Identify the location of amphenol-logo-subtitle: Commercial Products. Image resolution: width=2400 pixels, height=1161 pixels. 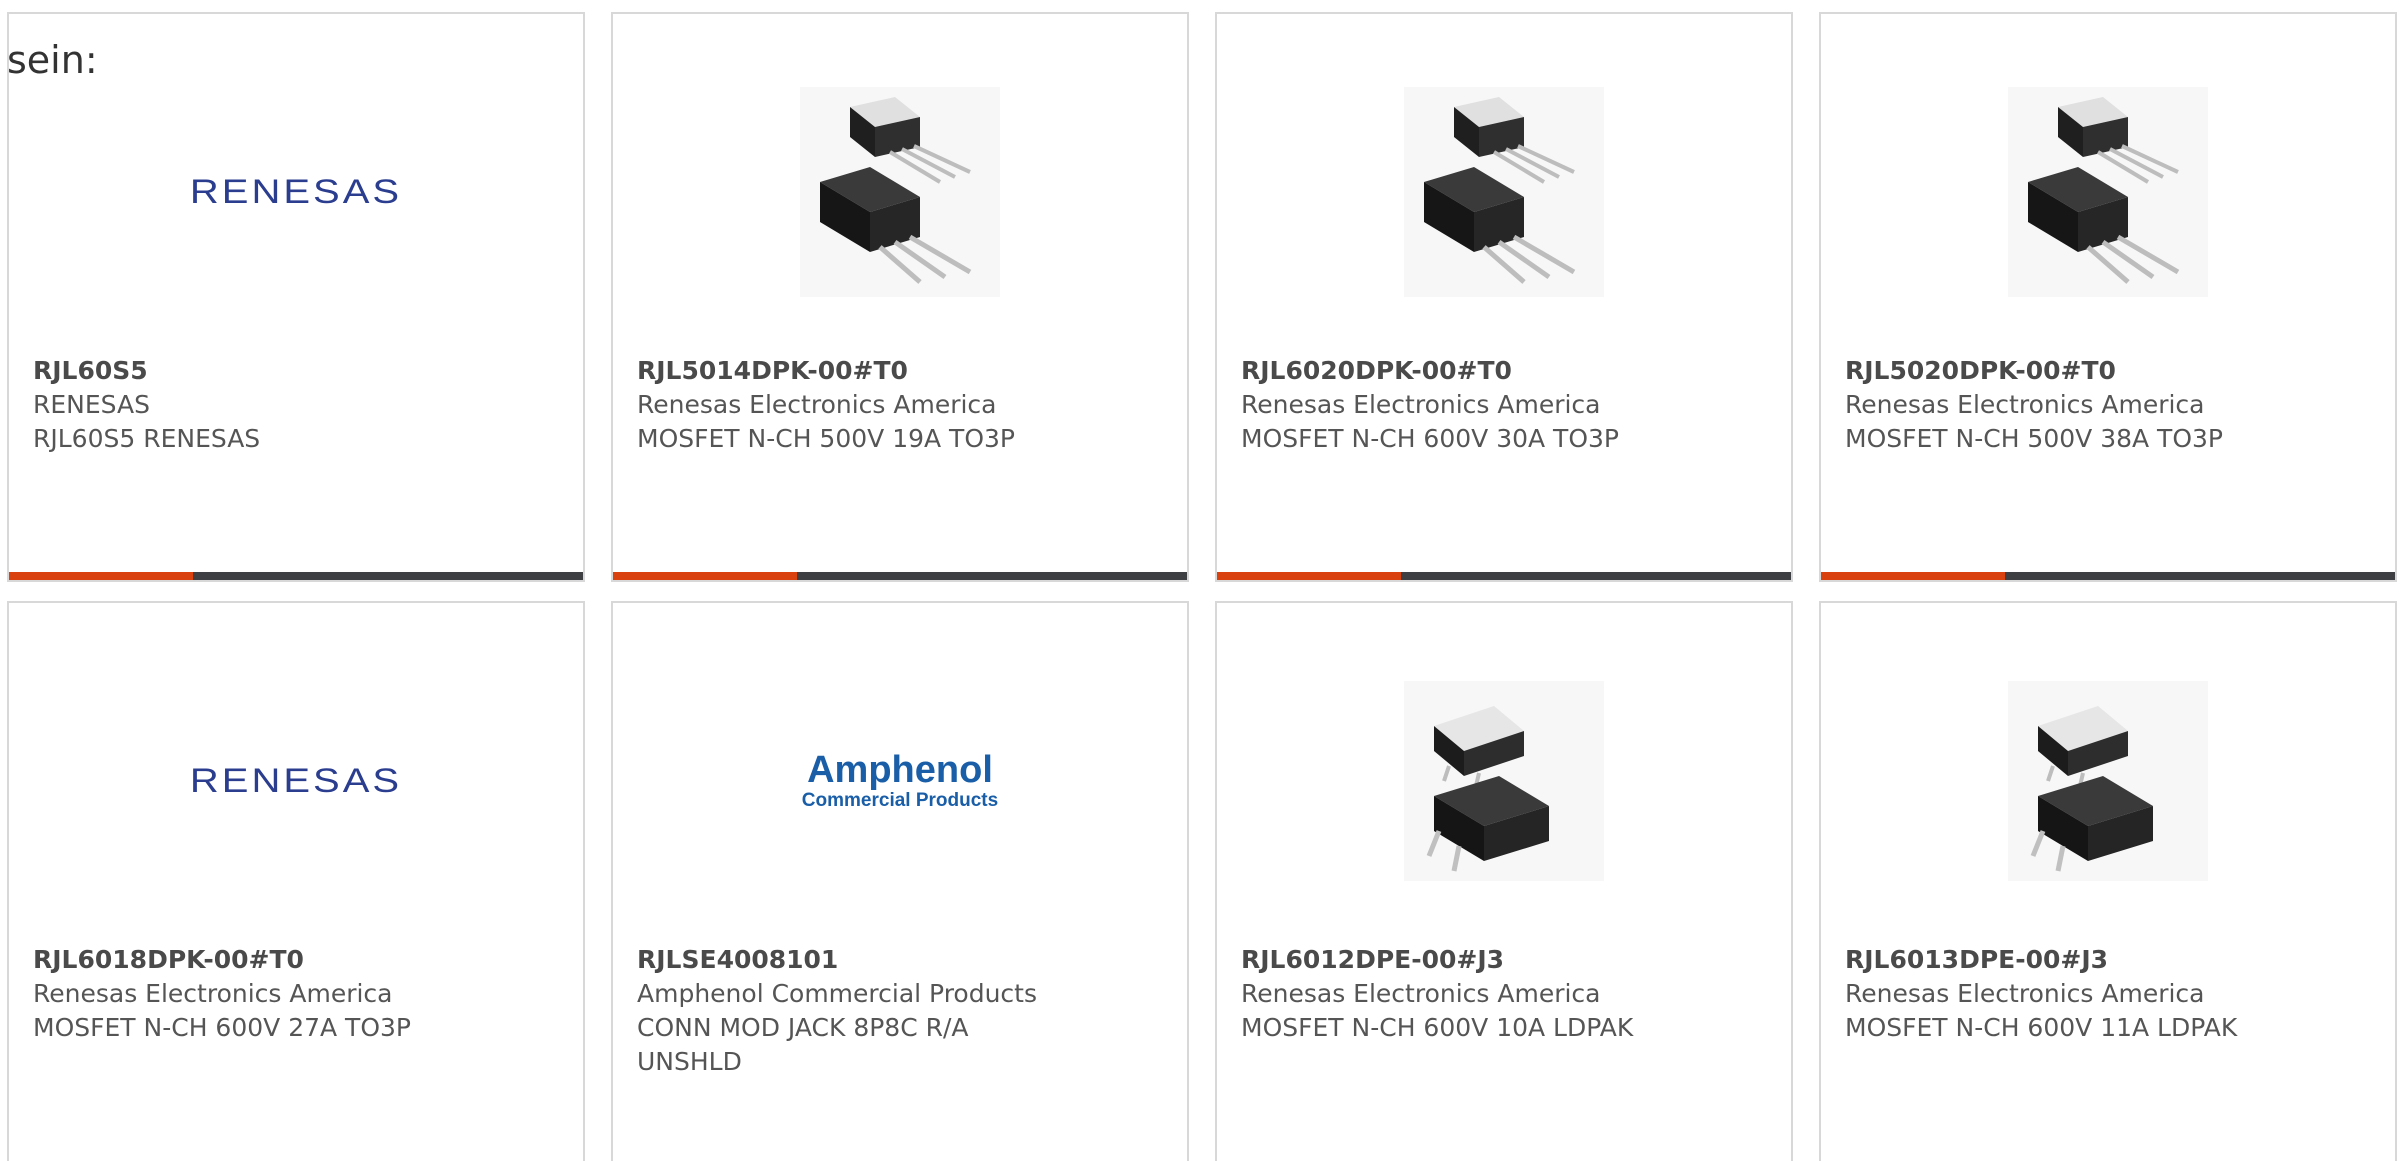
(900, 800).